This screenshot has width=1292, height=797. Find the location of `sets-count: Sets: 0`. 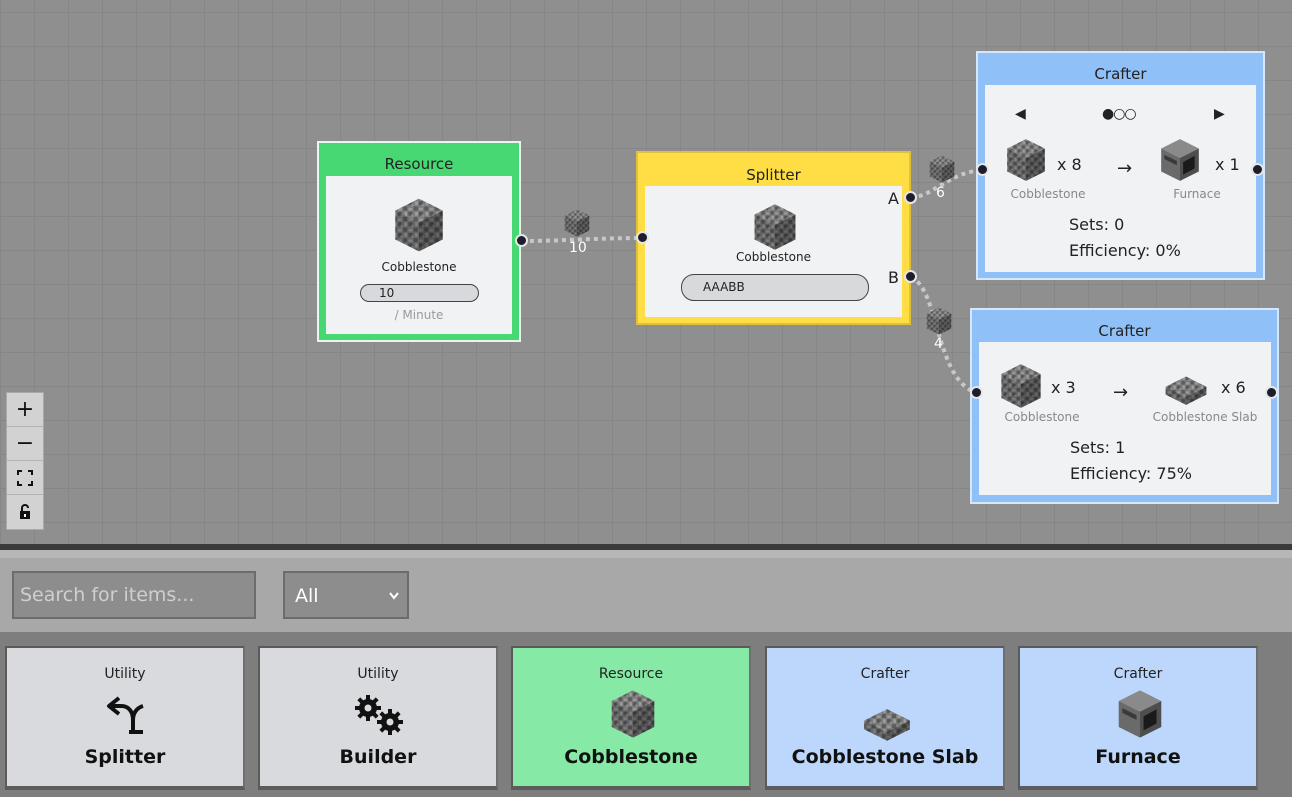

sets-count: Sets: 0 is located at coordinates (1097, 224).